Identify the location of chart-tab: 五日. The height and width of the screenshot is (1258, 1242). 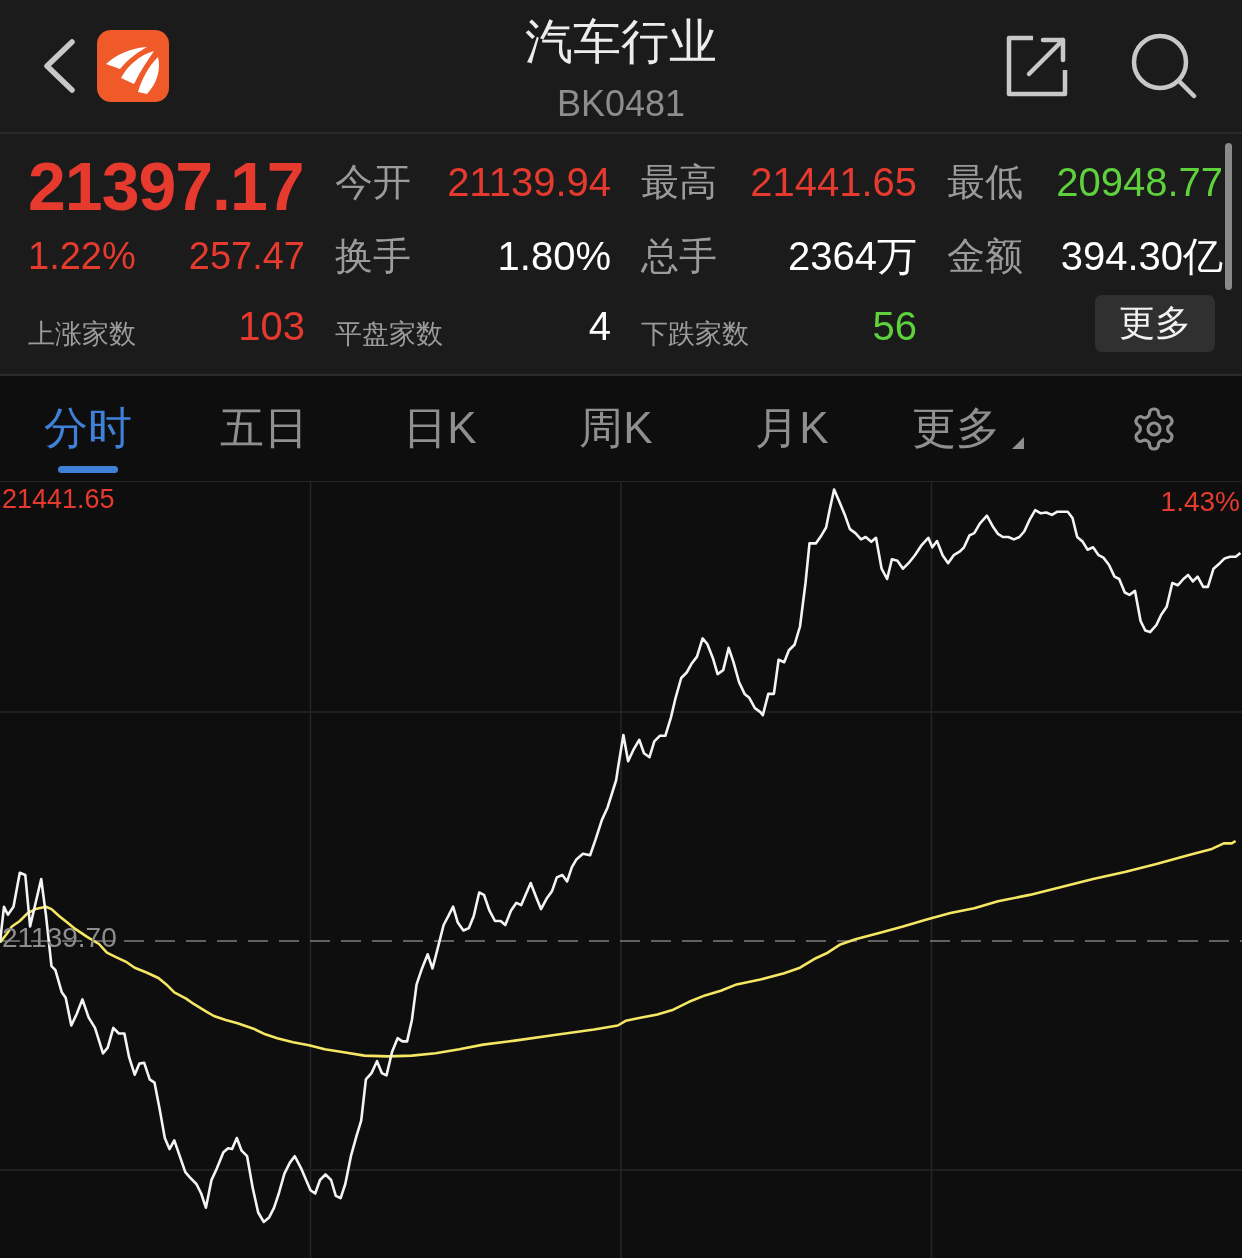
(264, 428).